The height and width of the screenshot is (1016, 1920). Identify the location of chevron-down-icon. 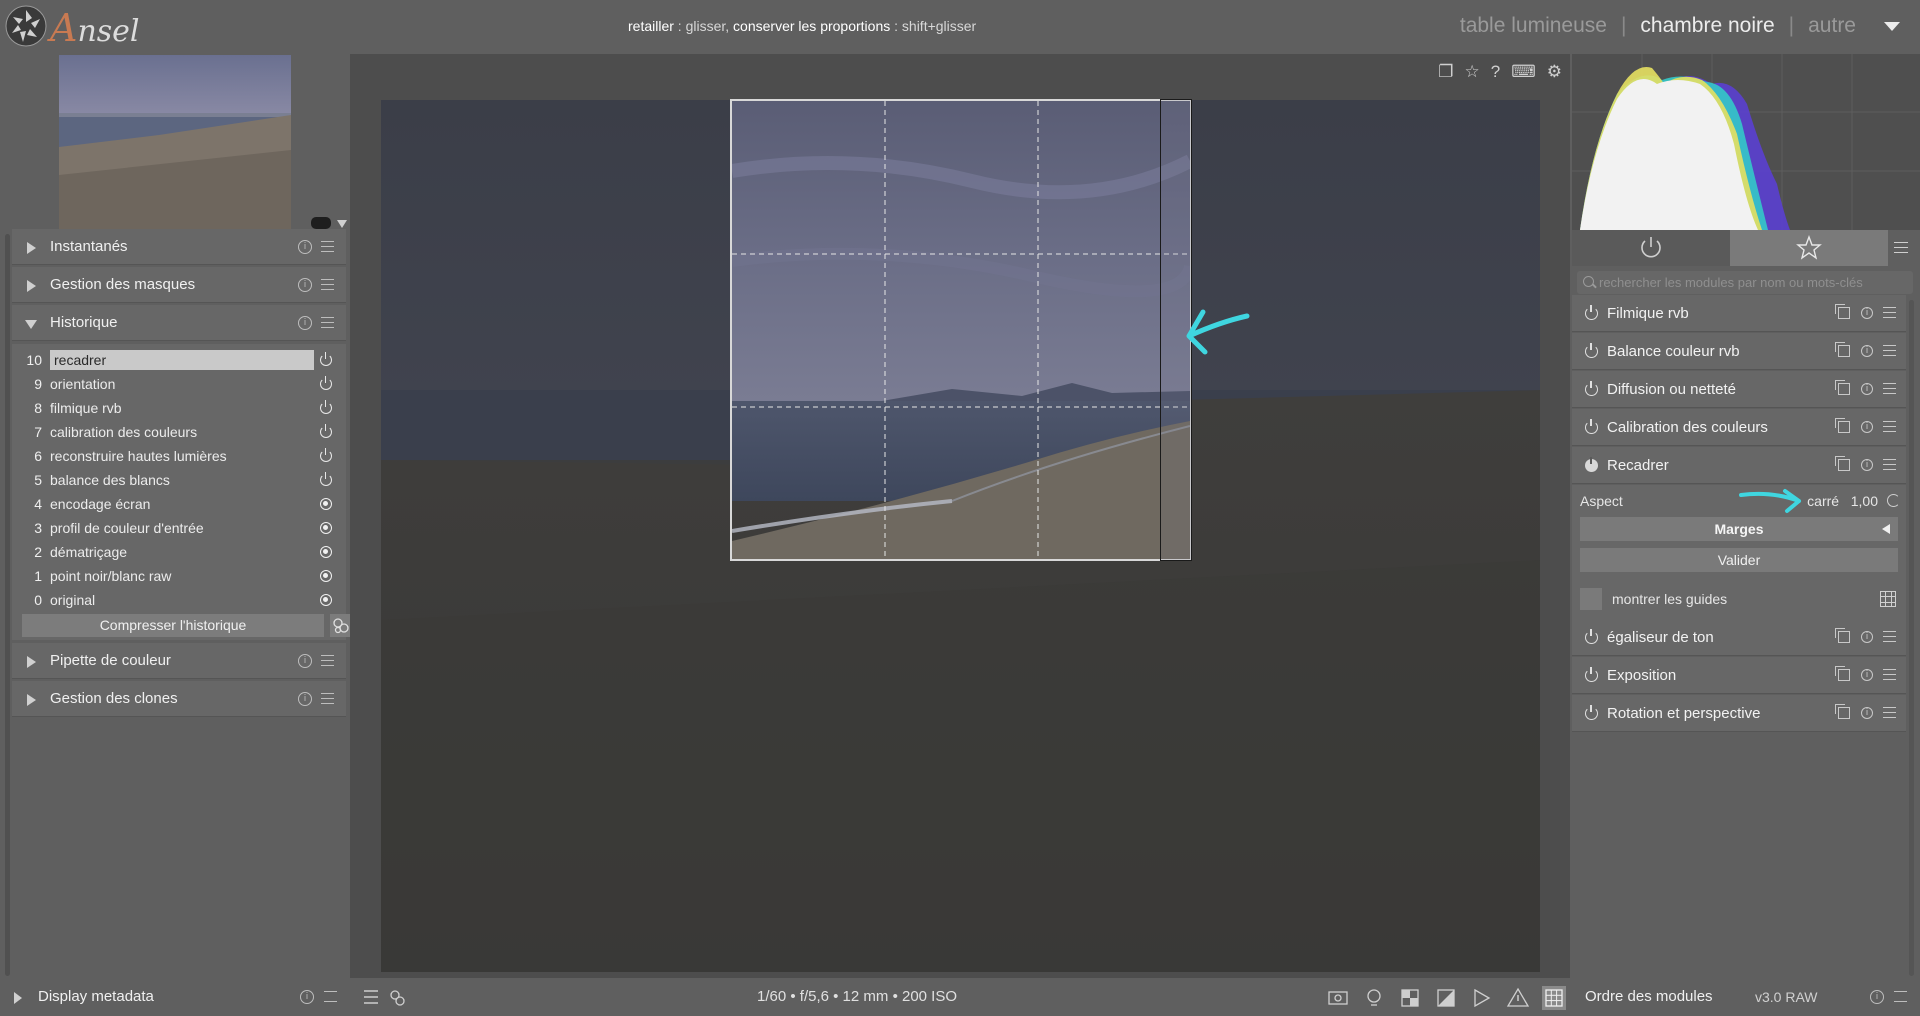
(1892, 26).